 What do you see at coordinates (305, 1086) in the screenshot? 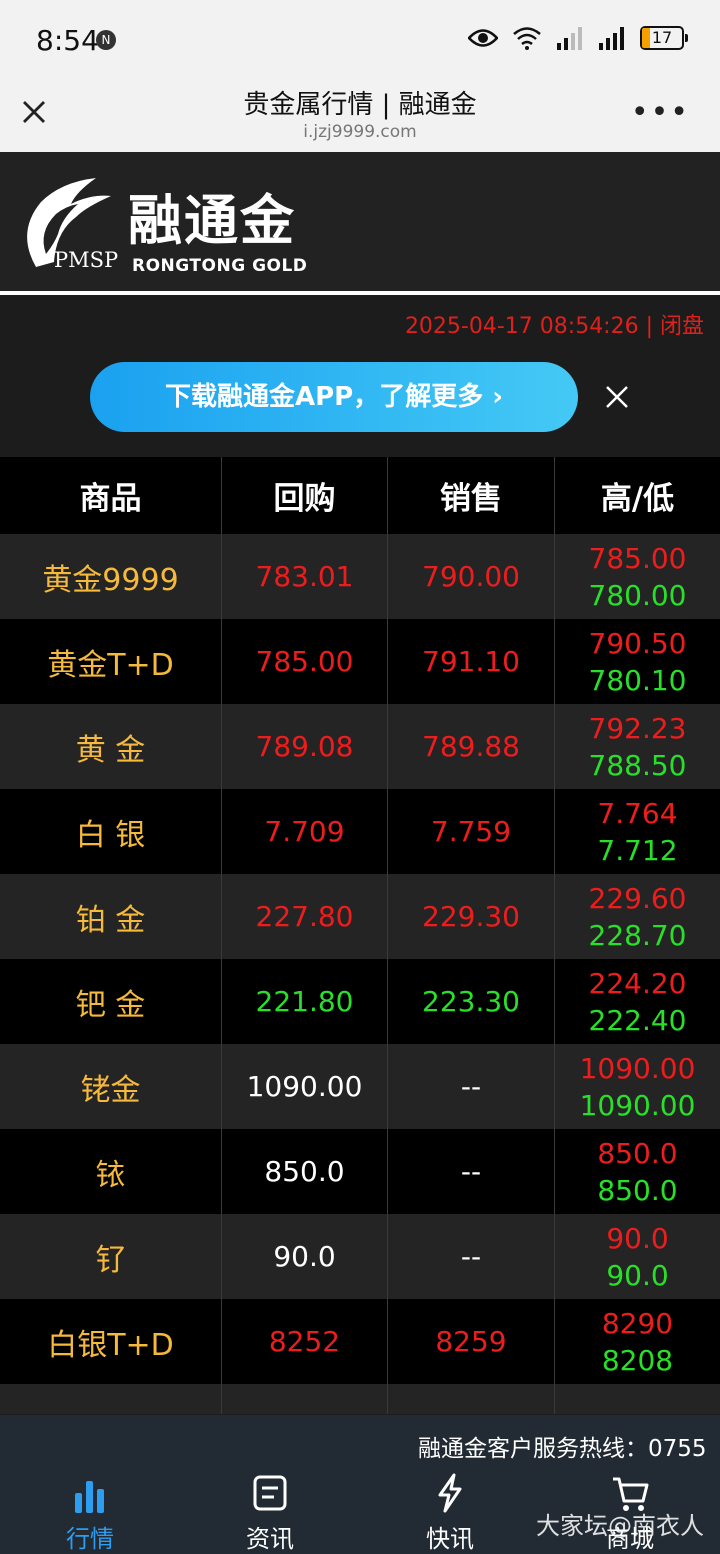
I see `buy-price: 1090.00` at bounding box center [305, 1086].